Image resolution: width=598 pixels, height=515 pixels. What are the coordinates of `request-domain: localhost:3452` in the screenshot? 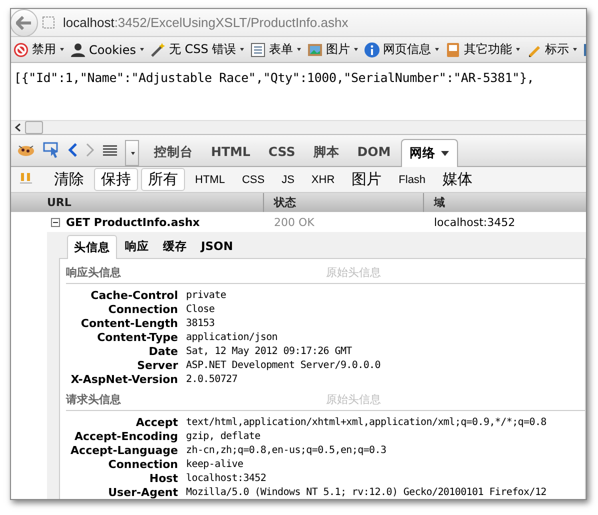 It's located at (474, 222).